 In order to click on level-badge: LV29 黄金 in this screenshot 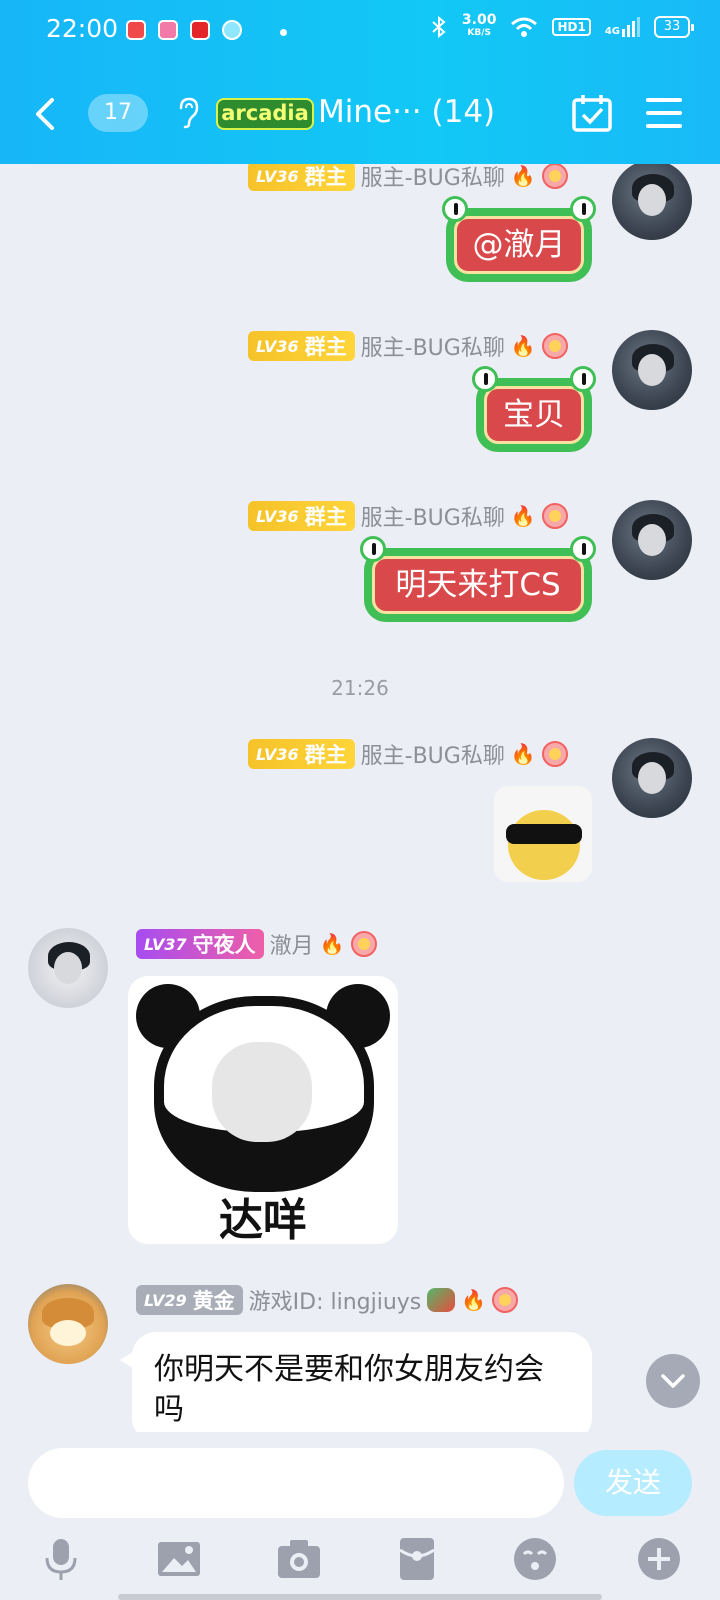, I will do `click(189, 1300)`.